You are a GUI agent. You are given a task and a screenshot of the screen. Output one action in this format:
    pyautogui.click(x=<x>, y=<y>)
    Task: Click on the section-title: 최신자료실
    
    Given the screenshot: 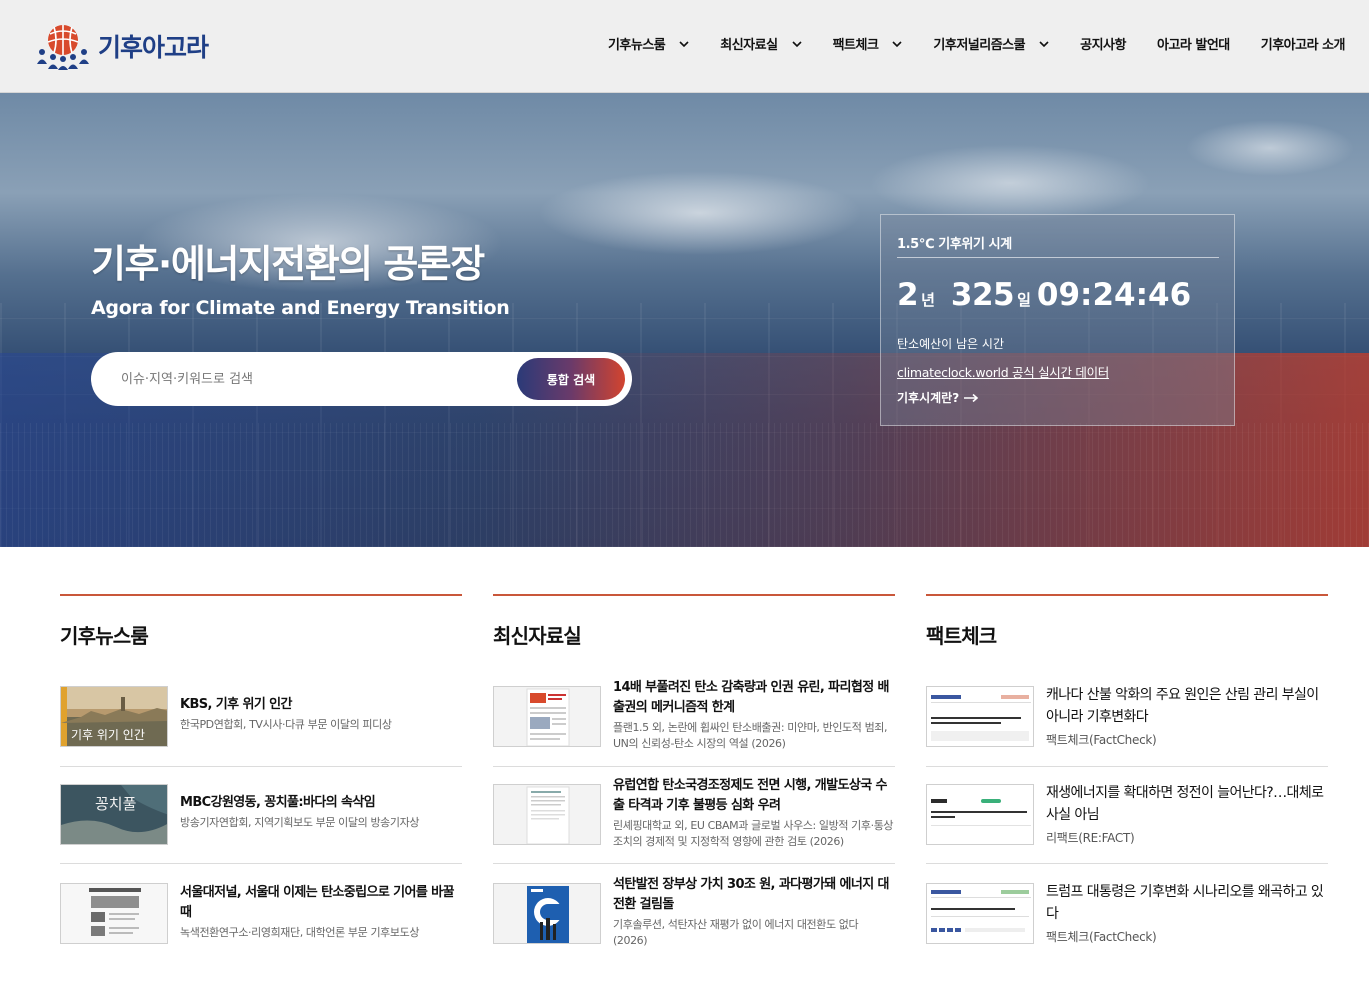 What is the action you would take?
    pyautogui.click(x=694, y=634)
    